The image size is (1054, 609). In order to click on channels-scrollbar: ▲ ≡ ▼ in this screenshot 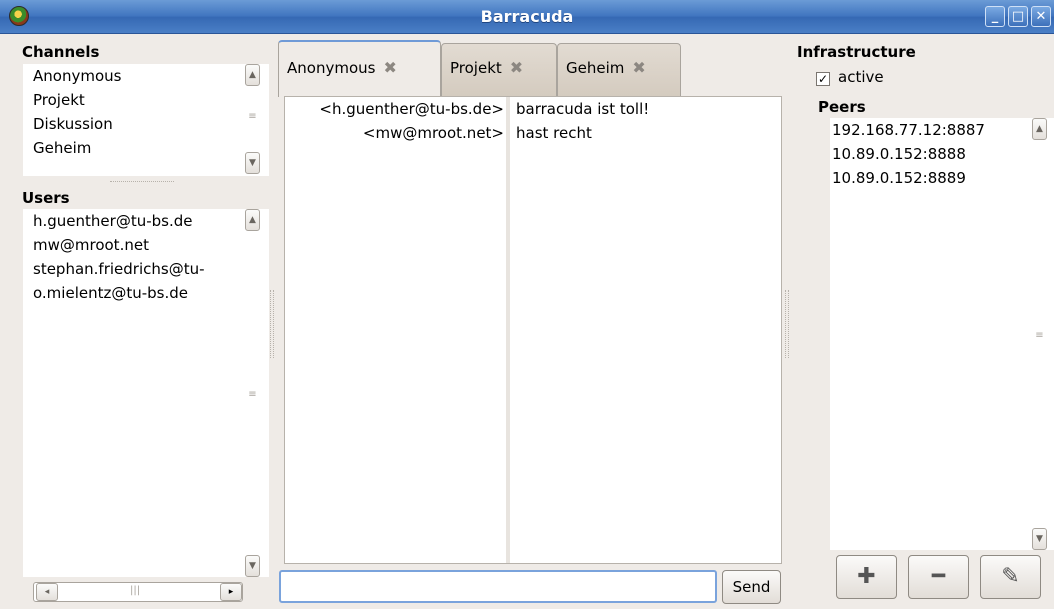, I will do `click(253, 120)`.